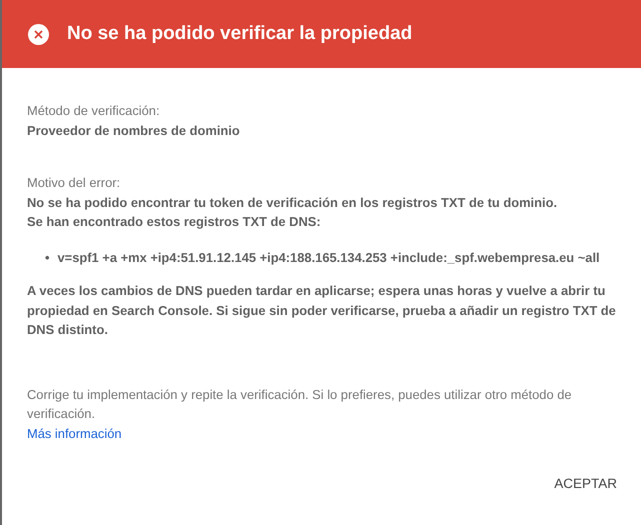  Describe the element at coordinates (134, 131) in the screenshot. I see `field-value: Proveedor de nombres de dominio` at that location.